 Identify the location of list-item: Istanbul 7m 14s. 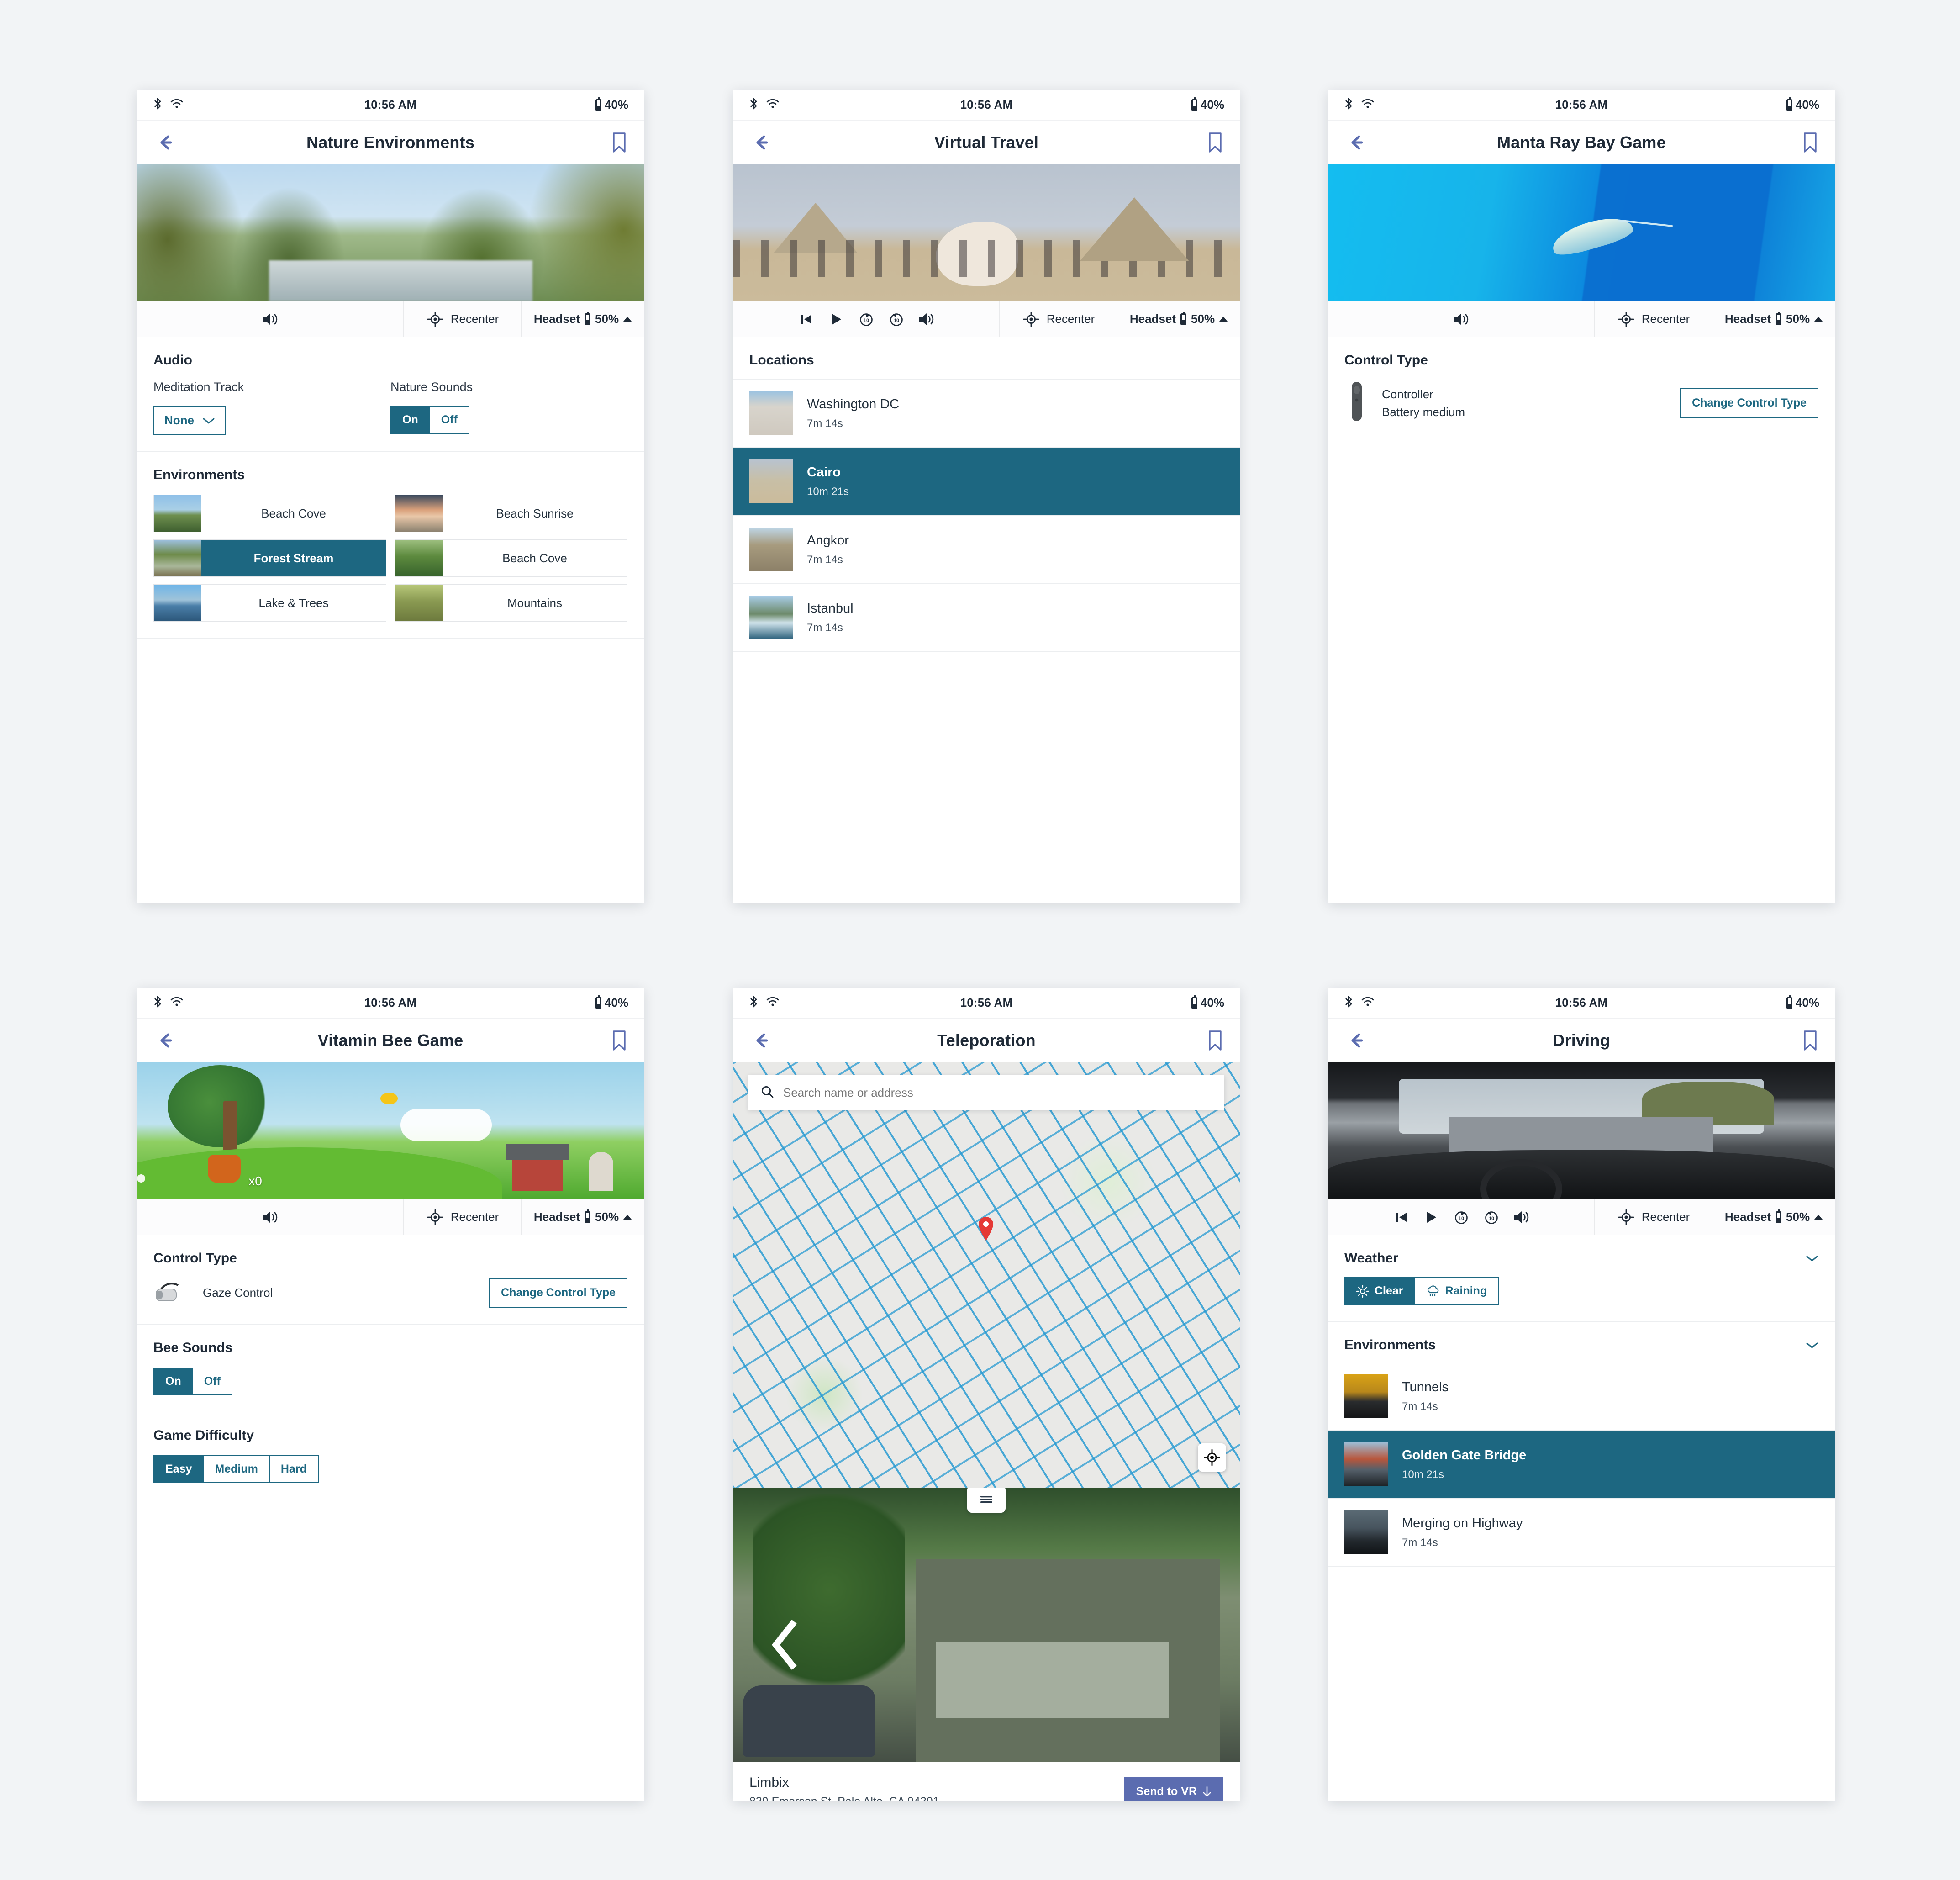
(986, 618).